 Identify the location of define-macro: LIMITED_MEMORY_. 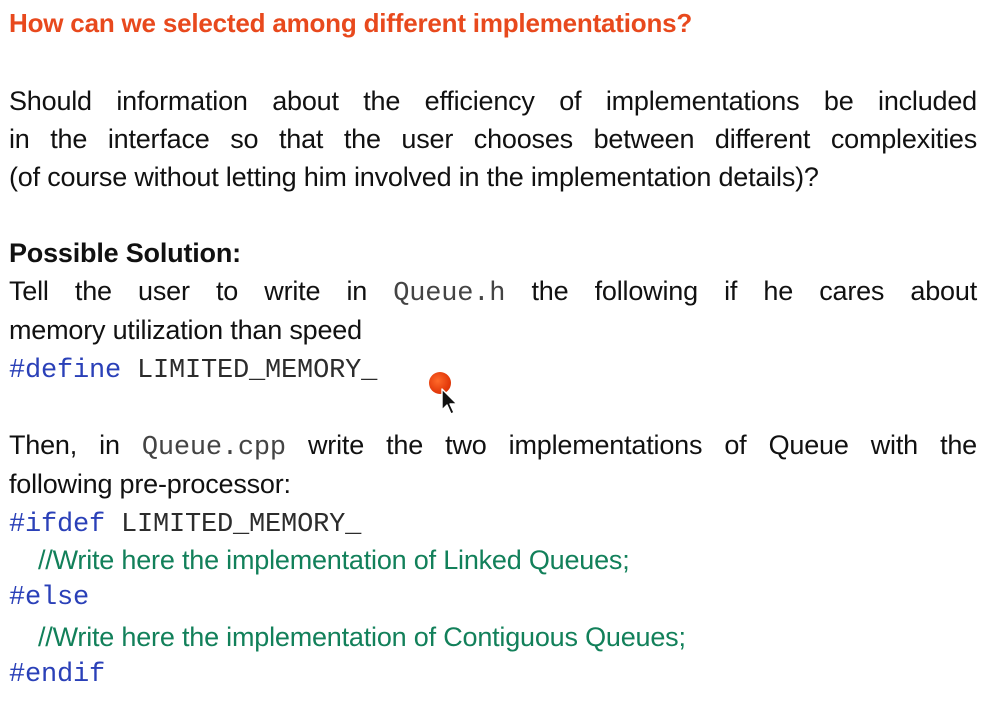
(249, 371).